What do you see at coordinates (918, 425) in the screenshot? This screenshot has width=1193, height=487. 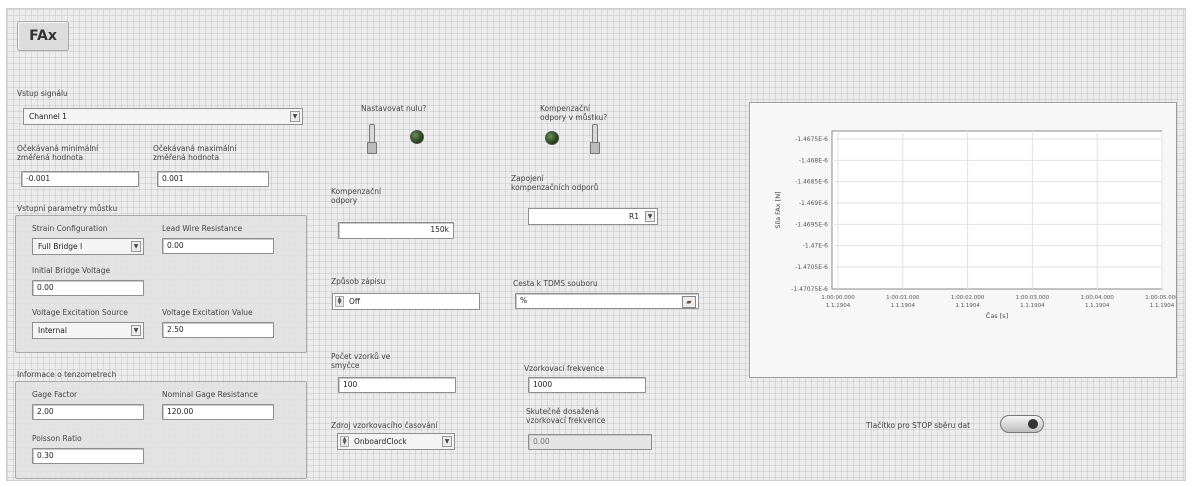 I see `stop-button-label: Tlačítko pro STOP sběru dat` at bounding box center [918, 425].